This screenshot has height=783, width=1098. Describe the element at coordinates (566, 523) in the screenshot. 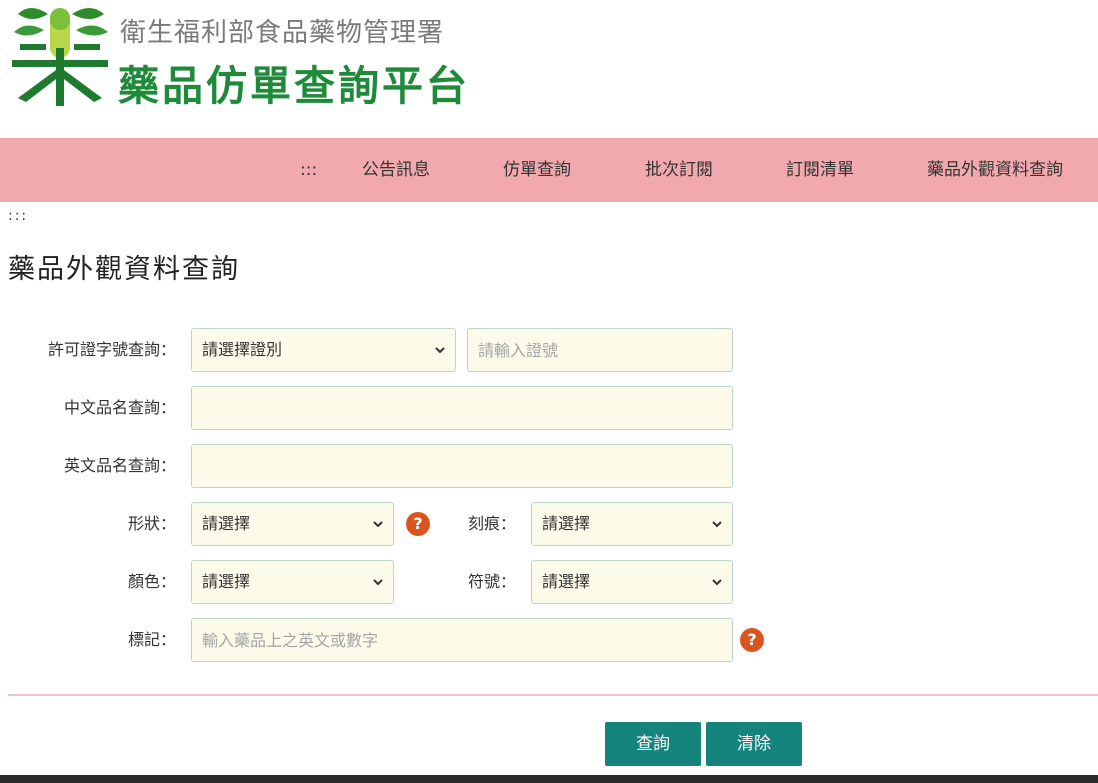

I see `score-value: 請選擇` at that location.